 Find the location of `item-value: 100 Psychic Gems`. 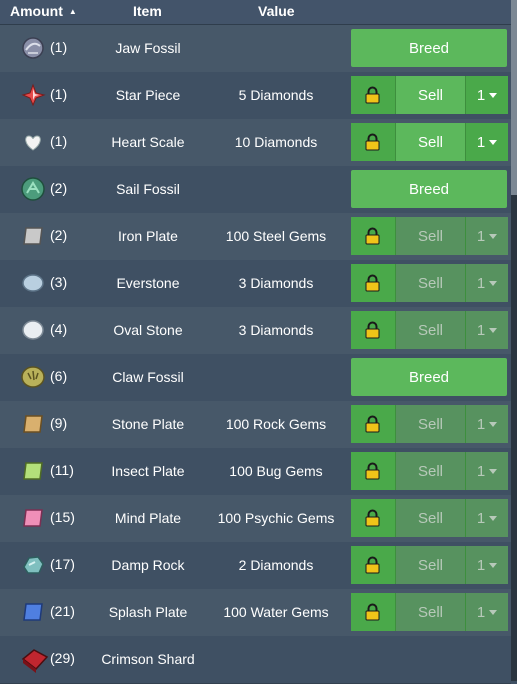

item-value: 100 Psychic Gems is located at coordinates (276, 518).